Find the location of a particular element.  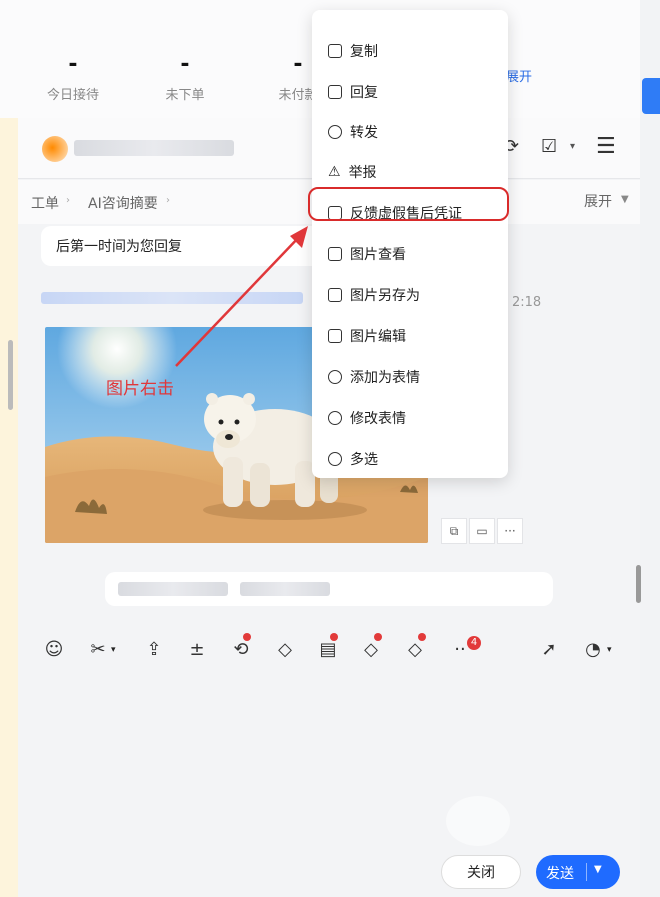

annotation-arrow is located at coordinates (241, 296).